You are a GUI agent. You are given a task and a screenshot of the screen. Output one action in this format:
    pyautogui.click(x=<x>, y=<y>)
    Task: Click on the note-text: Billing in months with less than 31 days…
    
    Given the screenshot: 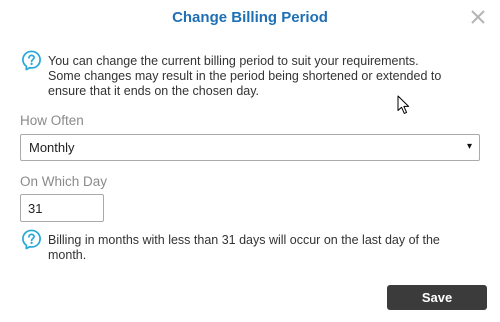 What is the action you would take?
    pyautogui.click(x=244, y=248)
    